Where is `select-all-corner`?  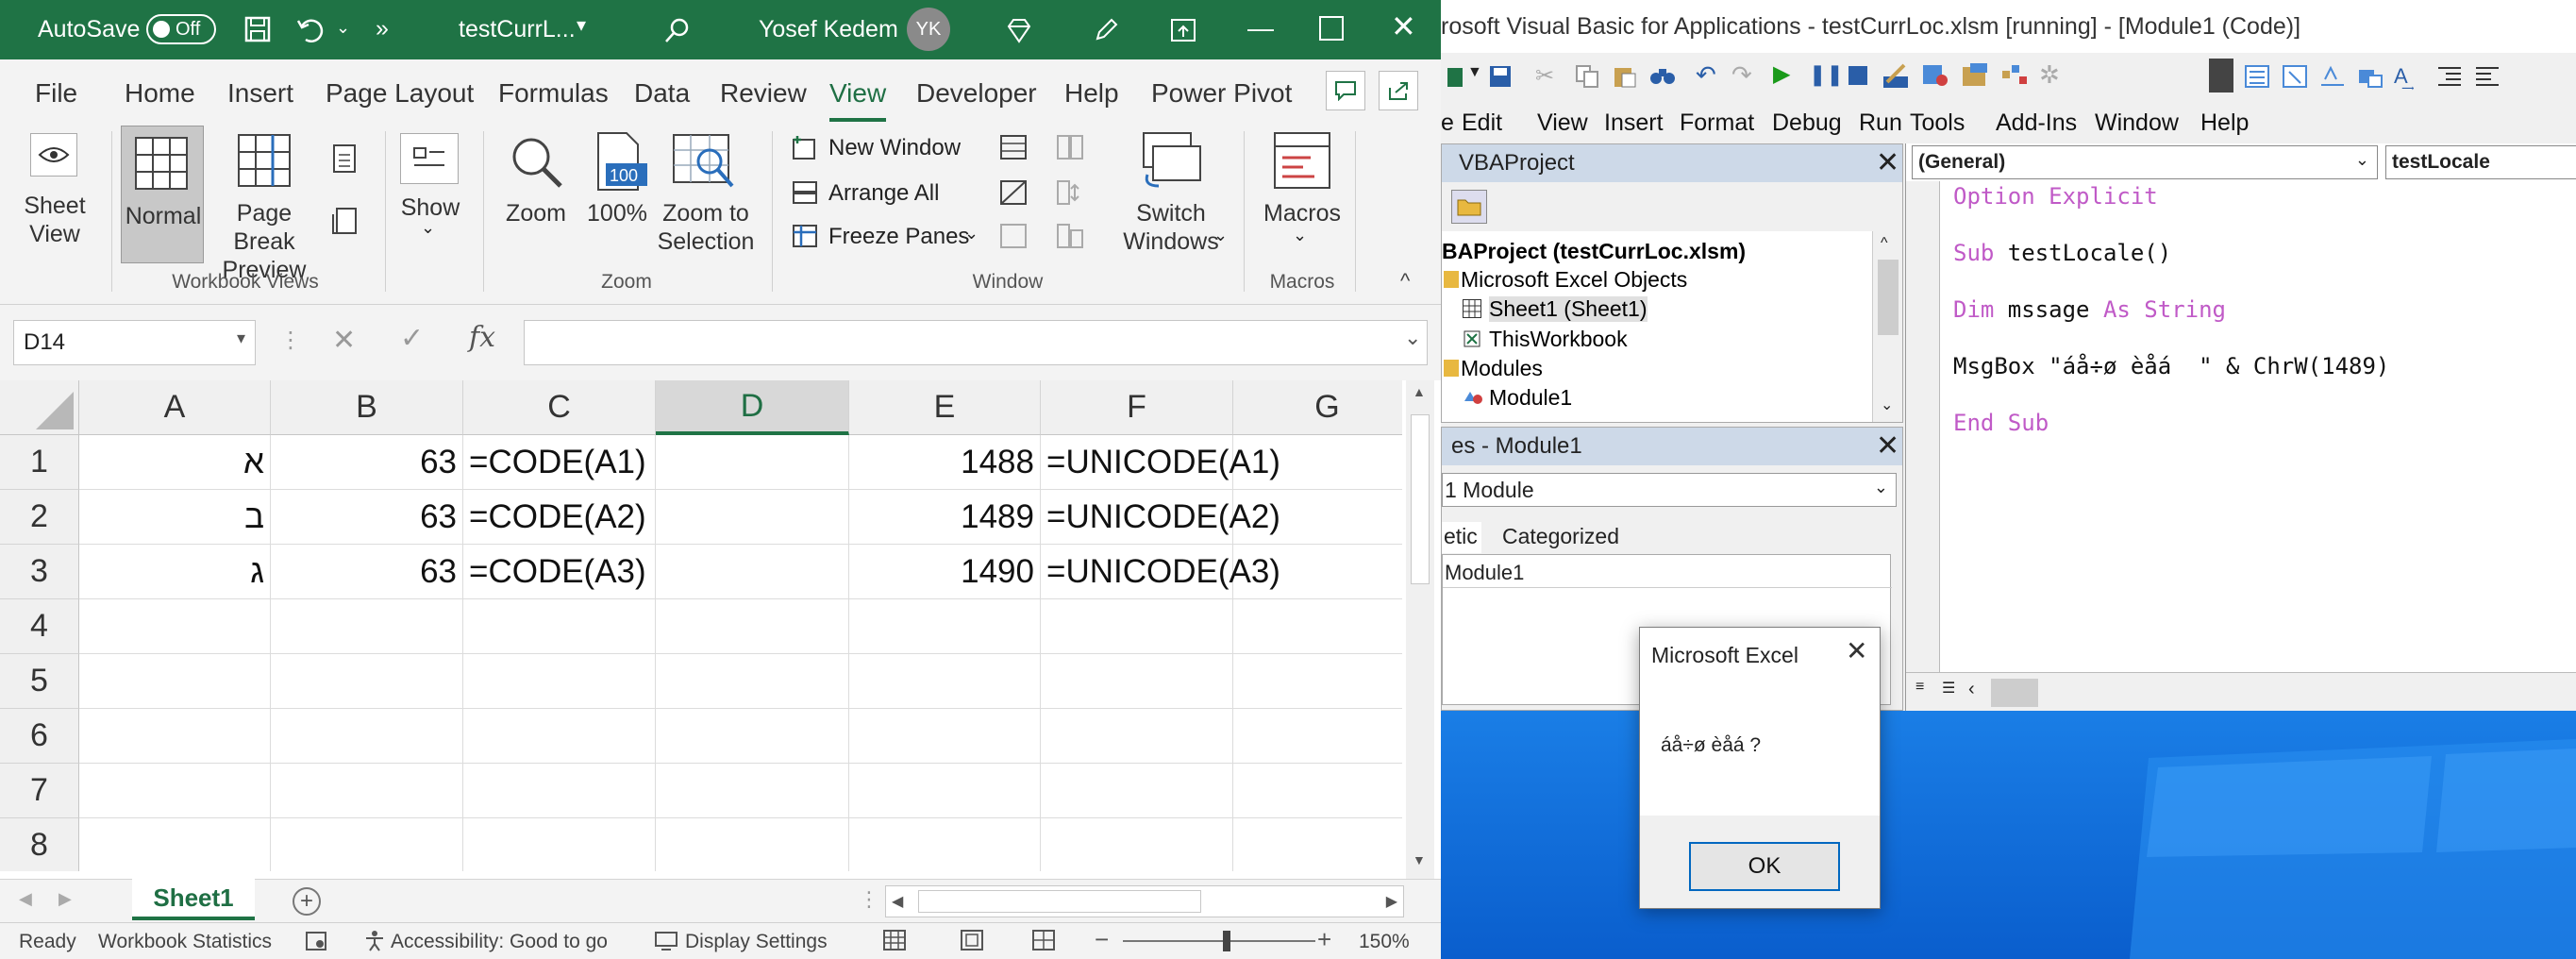 select-all-corner is located at coordinates (39, 407).